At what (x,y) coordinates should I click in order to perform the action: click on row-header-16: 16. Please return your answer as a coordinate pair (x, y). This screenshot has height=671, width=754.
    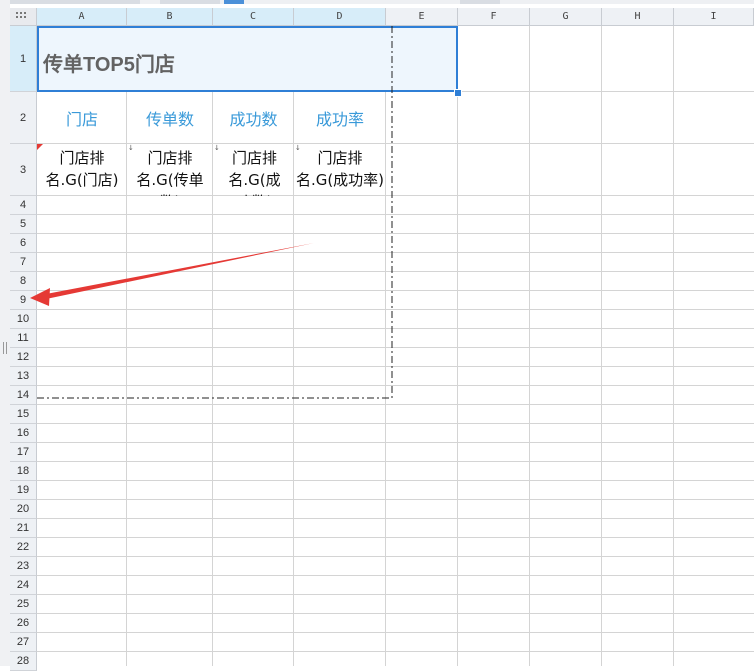
    Looking at the image, I should click on (23, 433).